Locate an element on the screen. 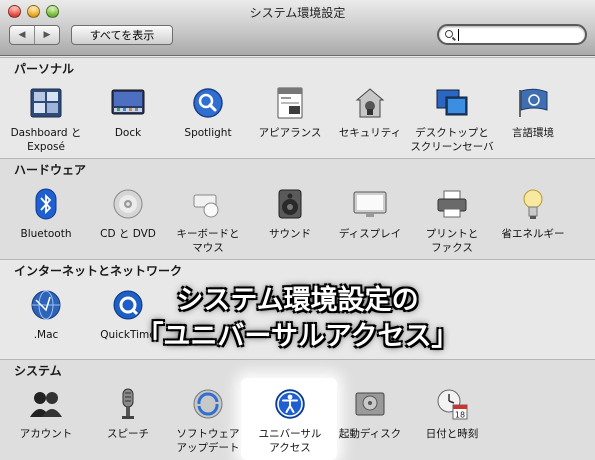 Image resolution: width=595 pixels, height=460 pixels. speech-icon is located at coordinates (128, 404).